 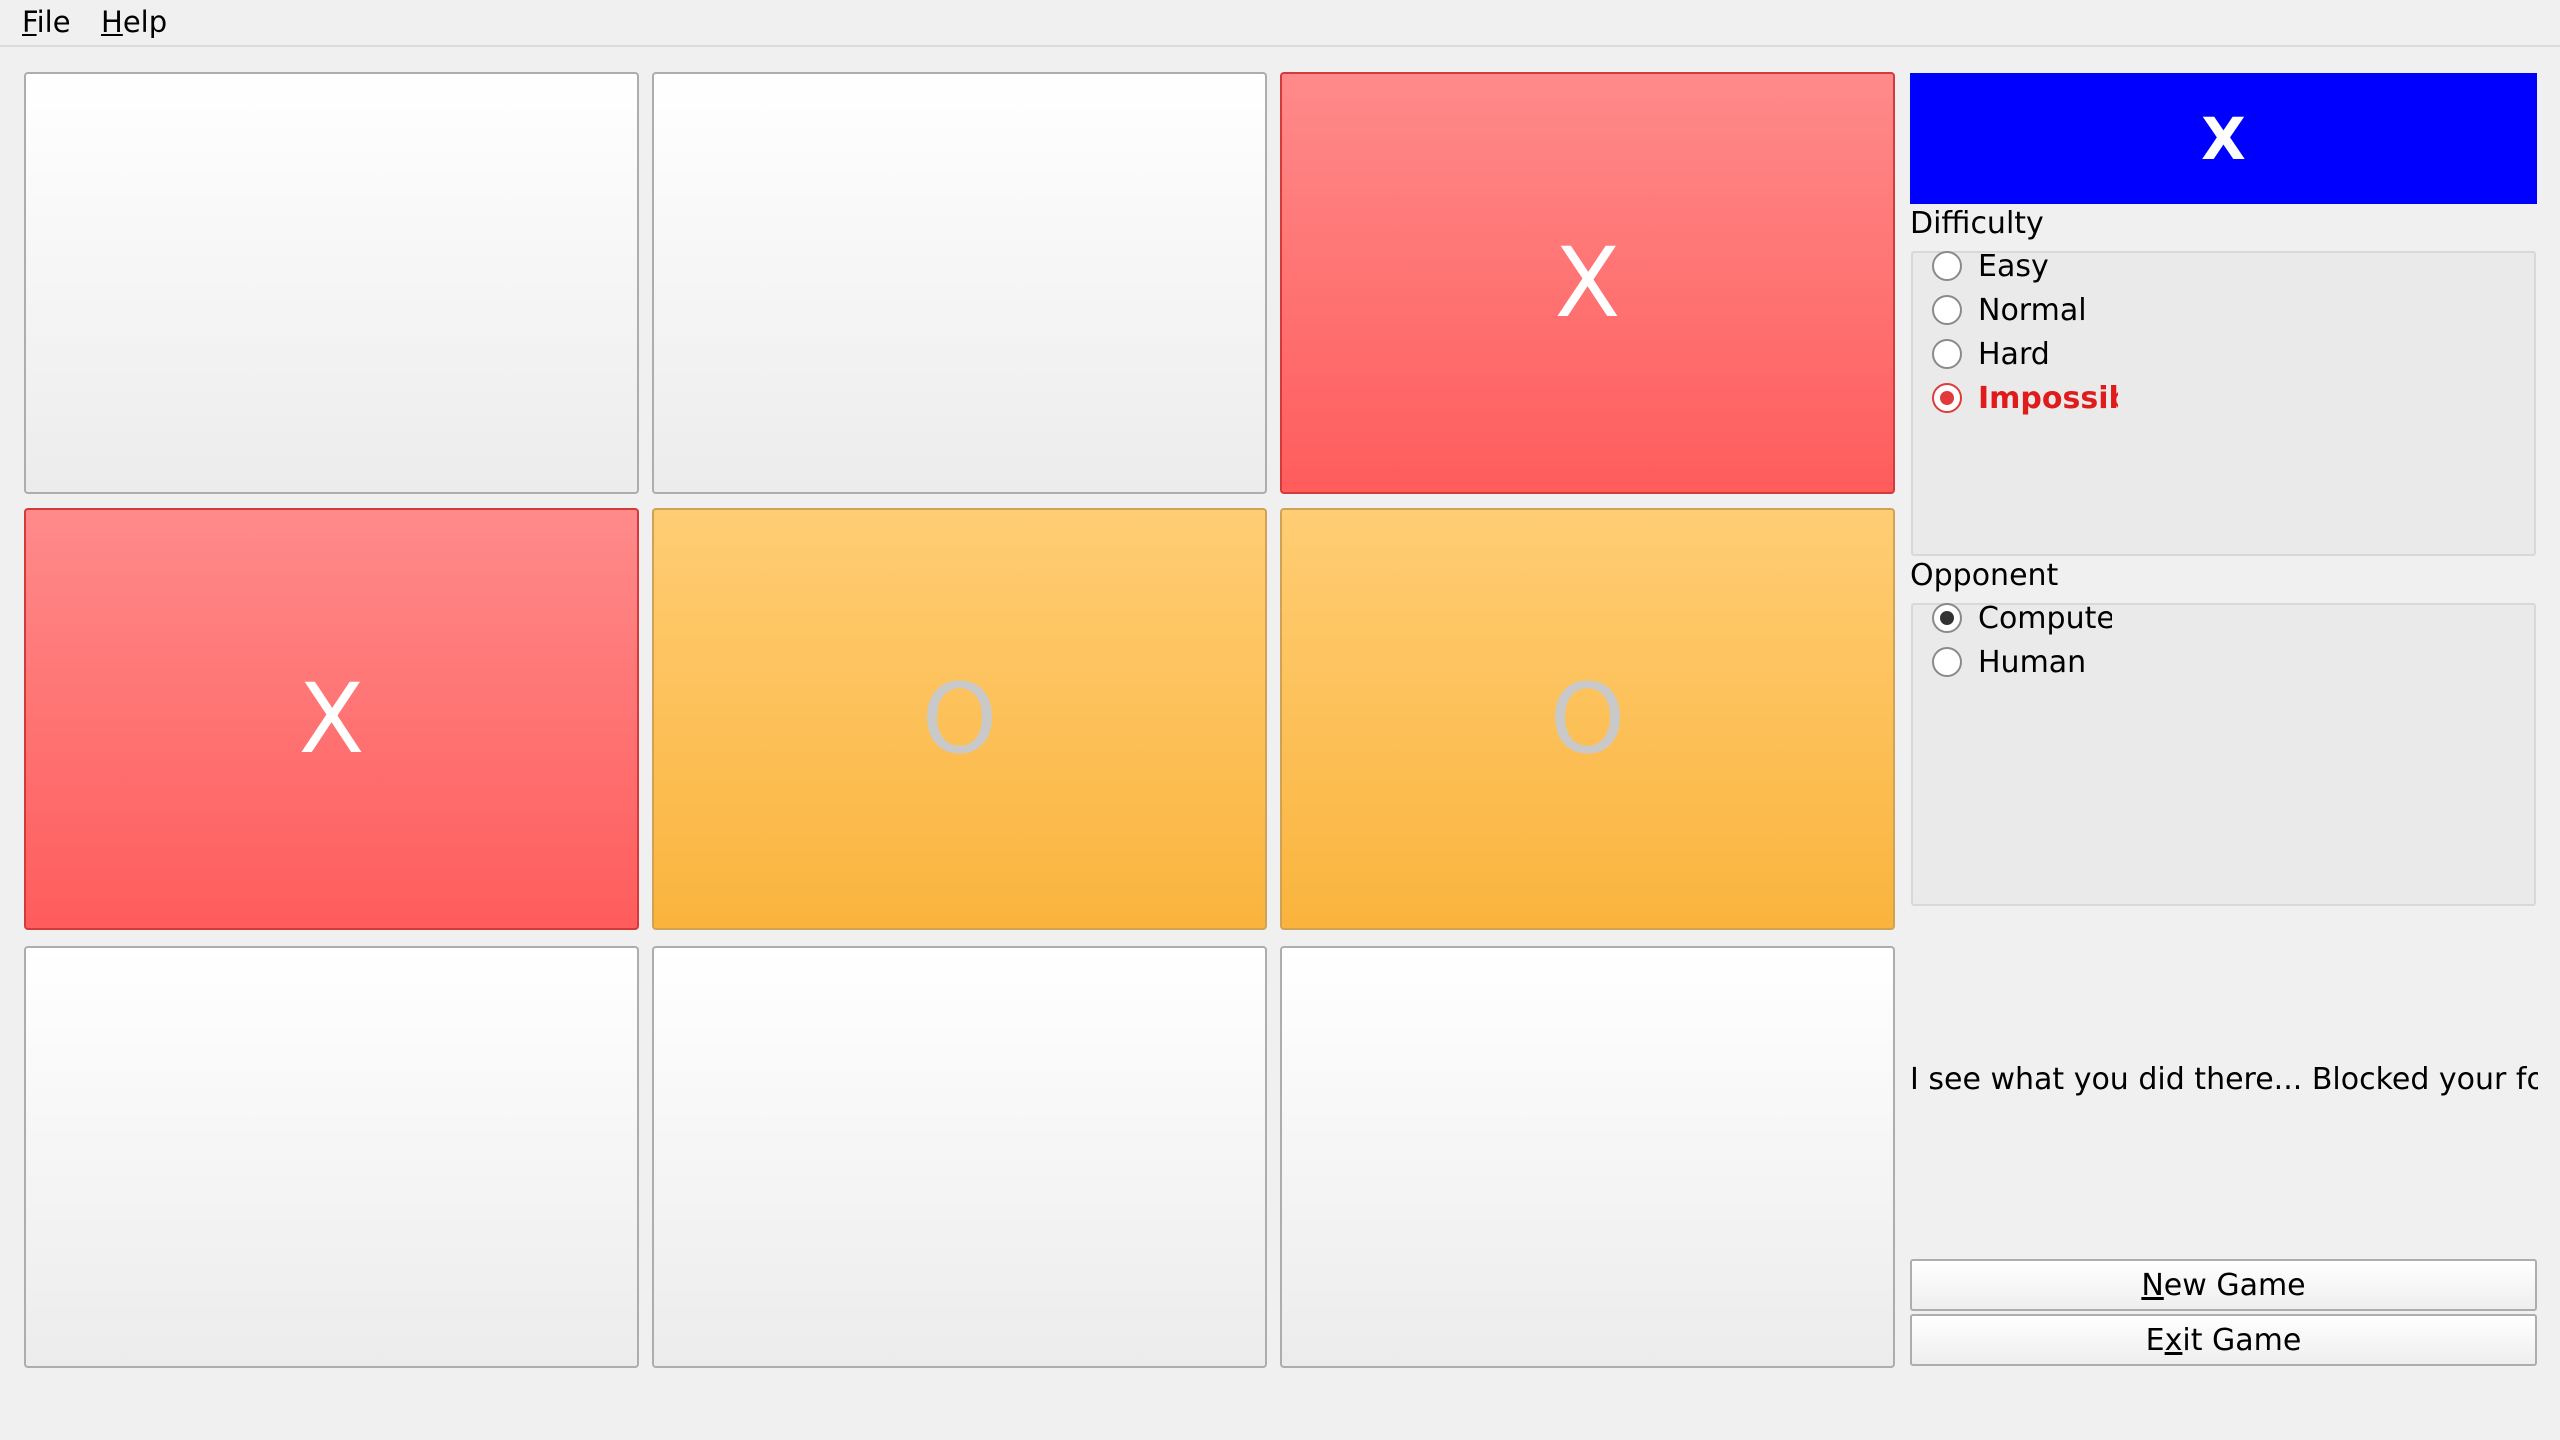 I want to click on difficulty-normal: Normal, so click(x=2009, y=310).